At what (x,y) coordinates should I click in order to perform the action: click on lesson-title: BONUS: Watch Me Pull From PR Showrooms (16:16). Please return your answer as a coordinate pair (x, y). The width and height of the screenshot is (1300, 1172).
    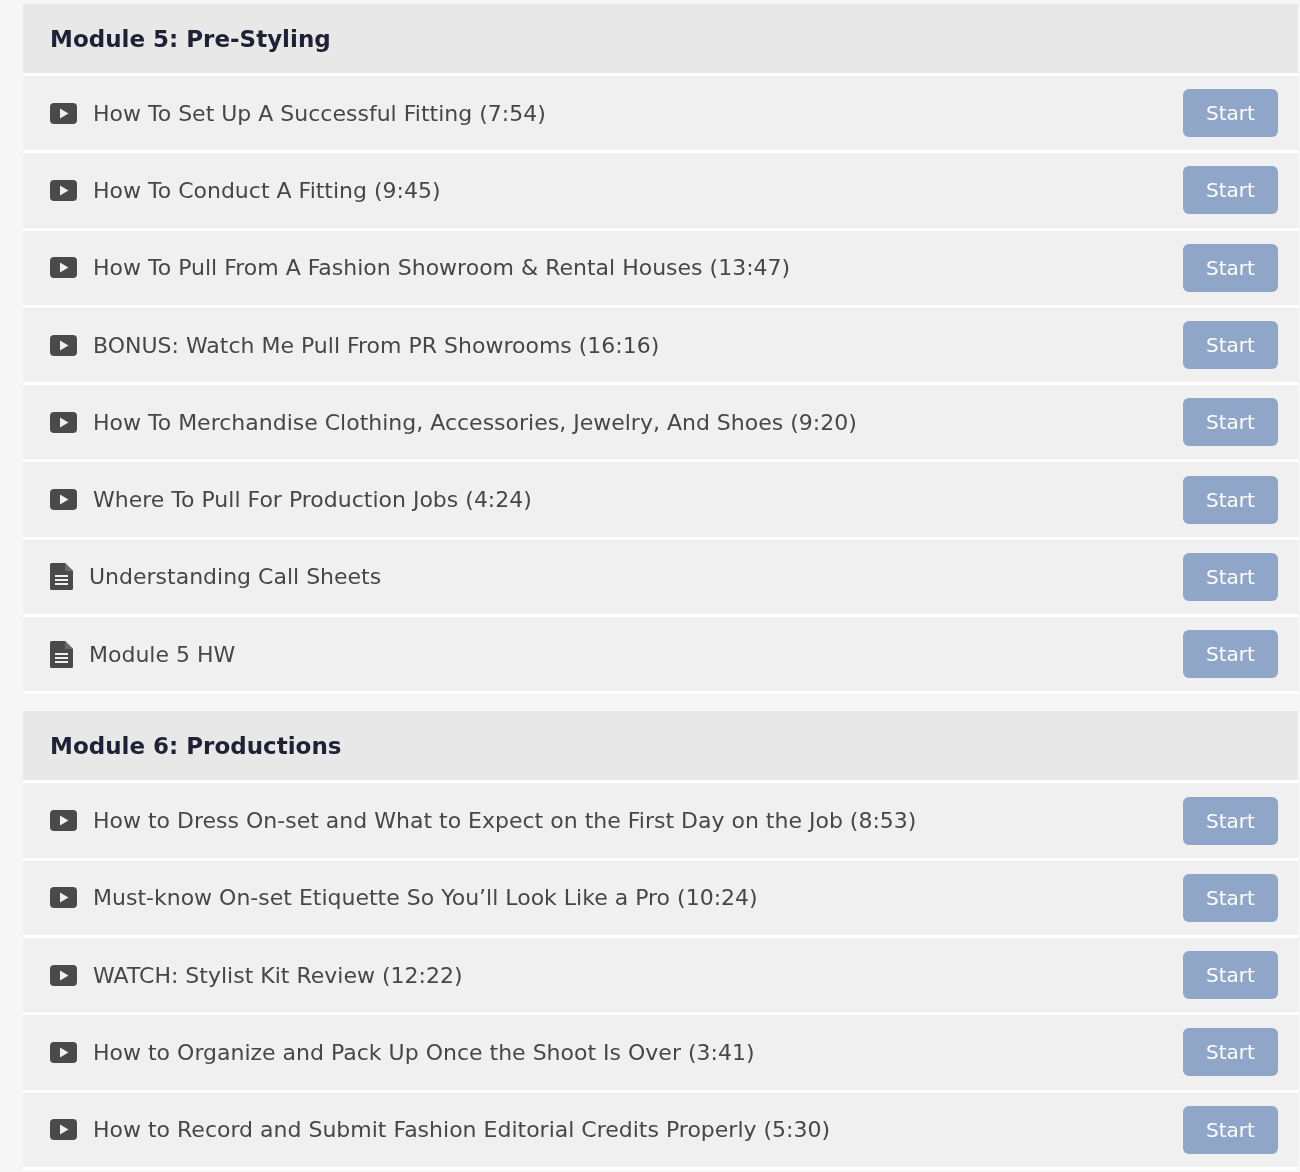
    Looking at the image, I should click on (377, 345).